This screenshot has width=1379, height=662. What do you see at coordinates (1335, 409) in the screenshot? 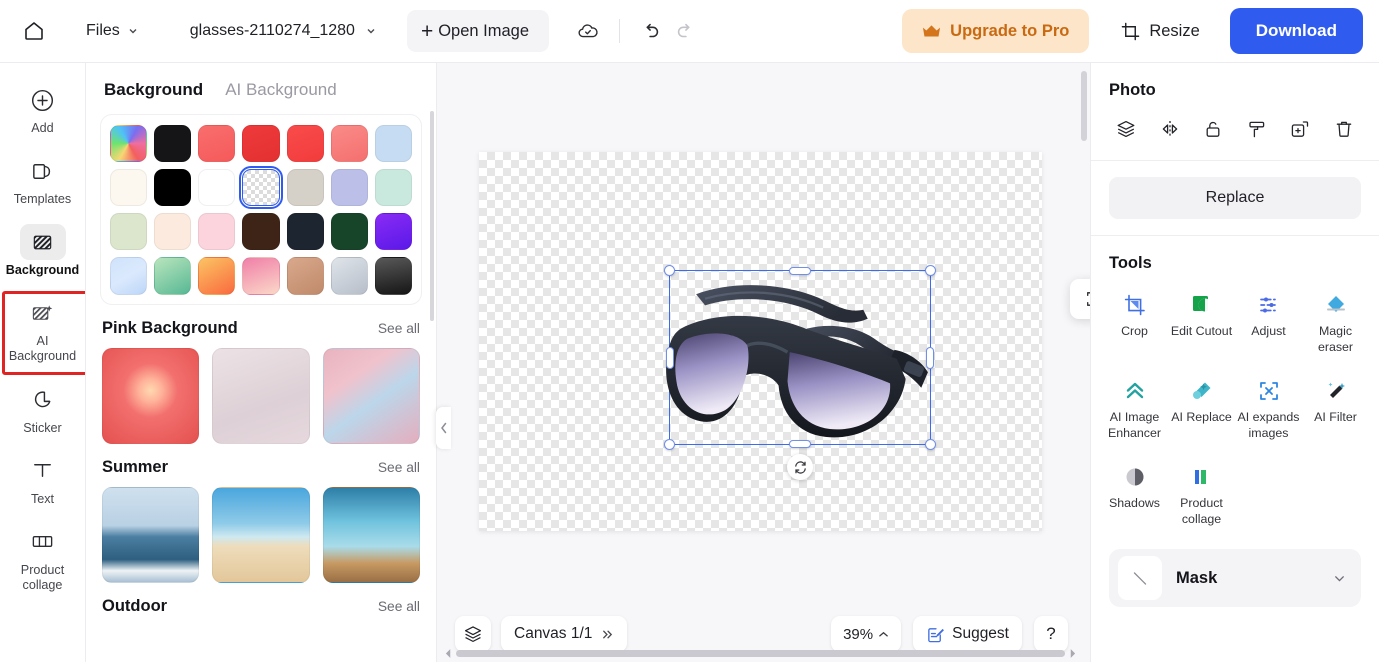
I see `tool-ai-filter: AI Filter` at bounding box center [1335, 409].